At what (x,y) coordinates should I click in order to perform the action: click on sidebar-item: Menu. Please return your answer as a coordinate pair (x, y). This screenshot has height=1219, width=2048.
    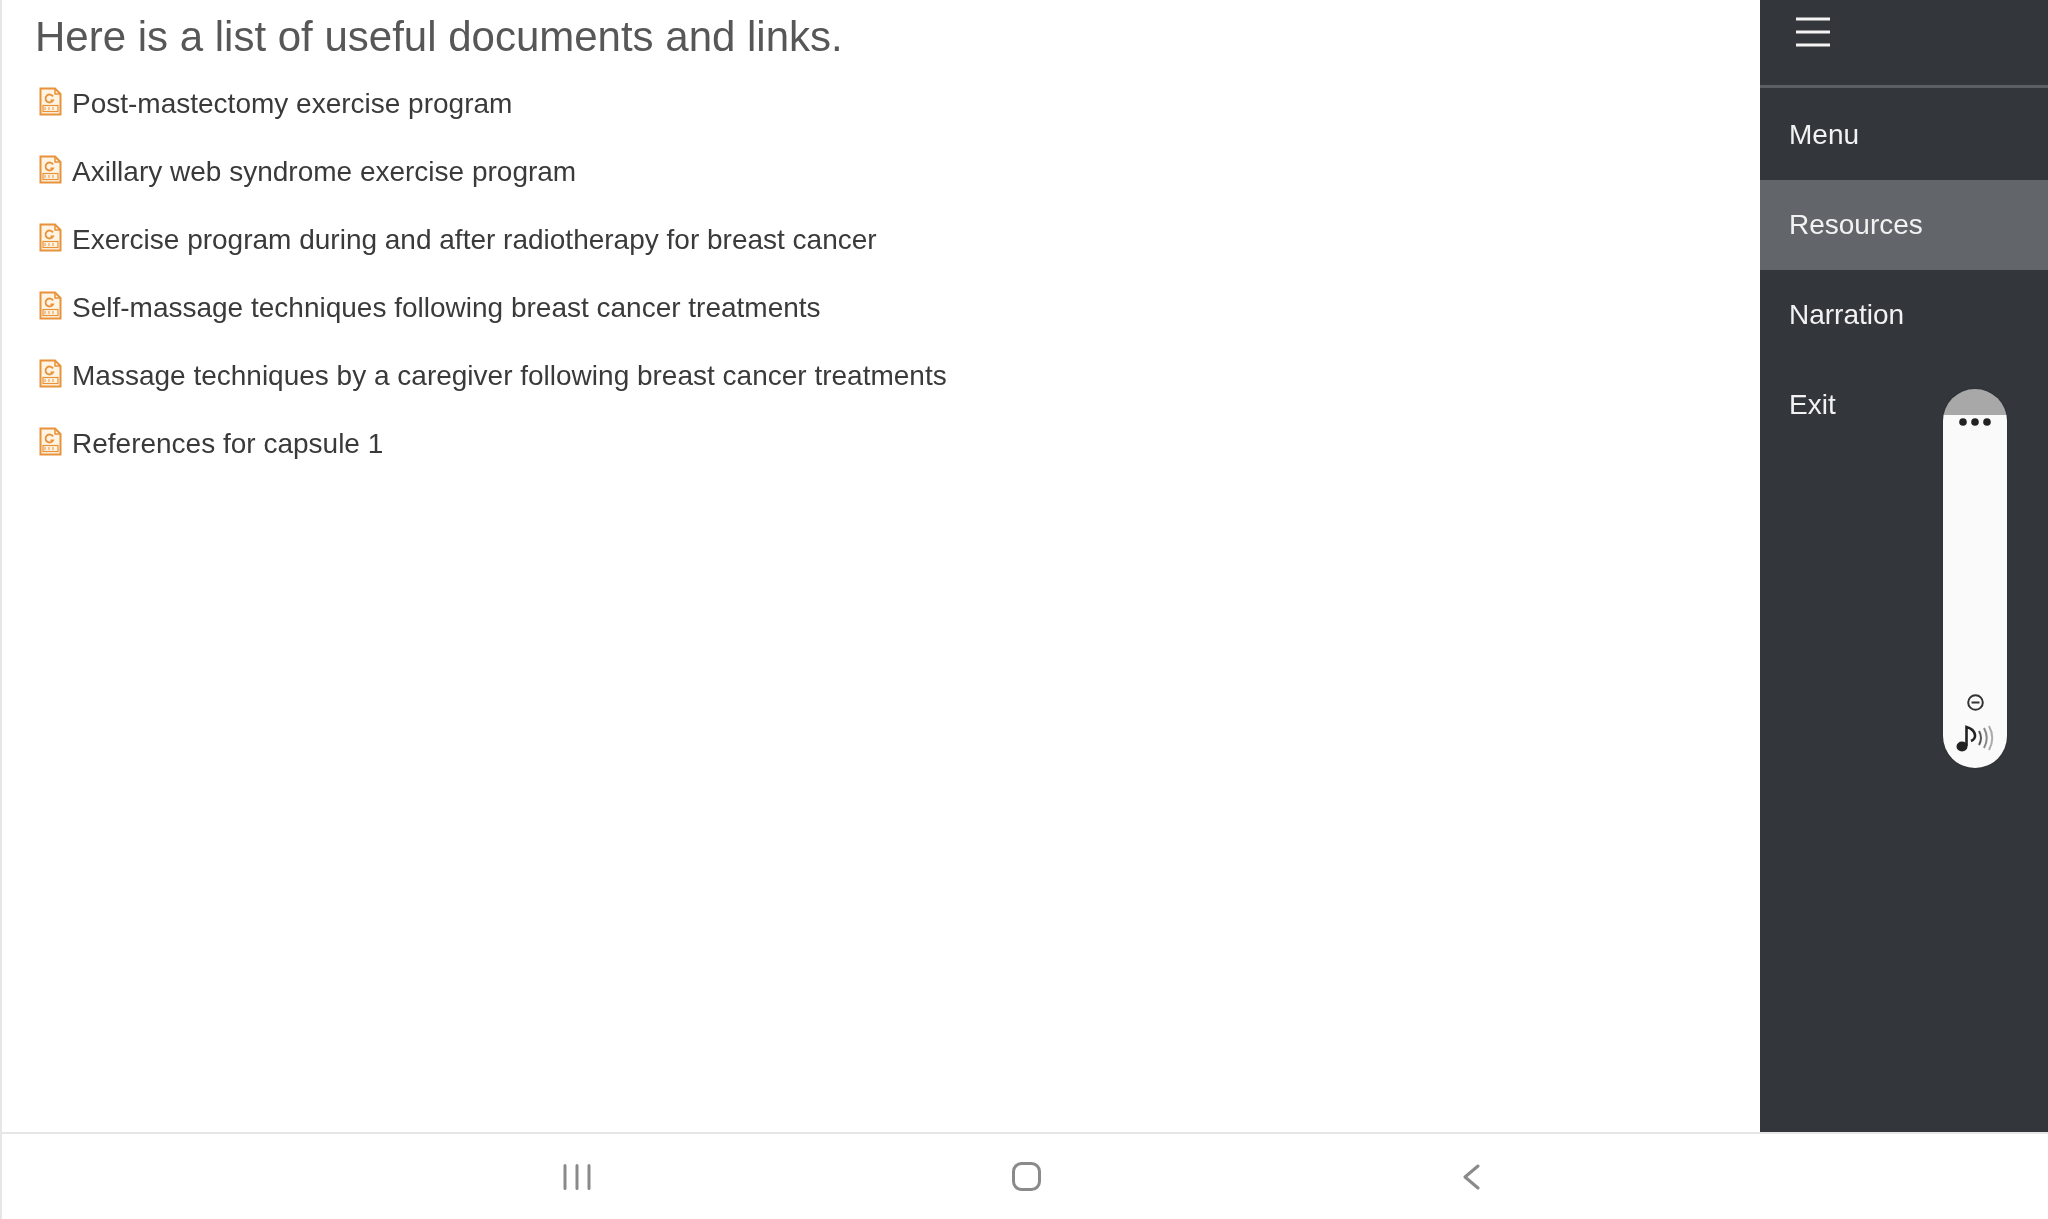
    Looking at the image, I should click on (1904, 135).